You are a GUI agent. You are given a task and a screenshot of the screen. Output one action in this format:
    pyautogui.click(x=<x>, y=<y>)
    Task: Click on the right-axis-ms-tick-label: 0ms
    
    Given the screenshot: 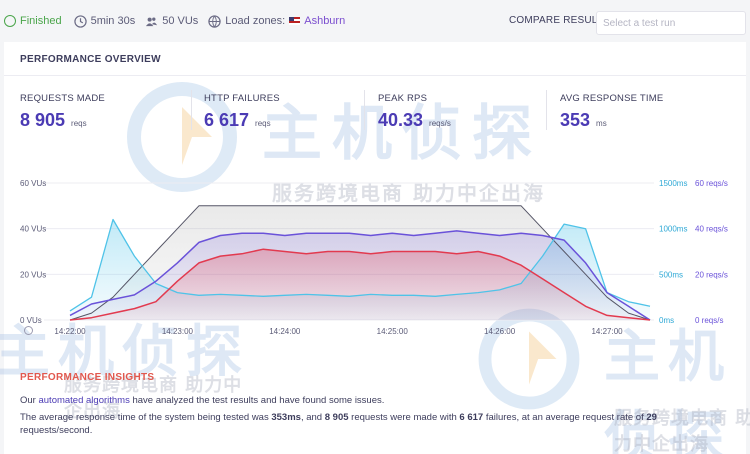 What is the action you would take?
    pyautogui.click(x=666, y=320)
    